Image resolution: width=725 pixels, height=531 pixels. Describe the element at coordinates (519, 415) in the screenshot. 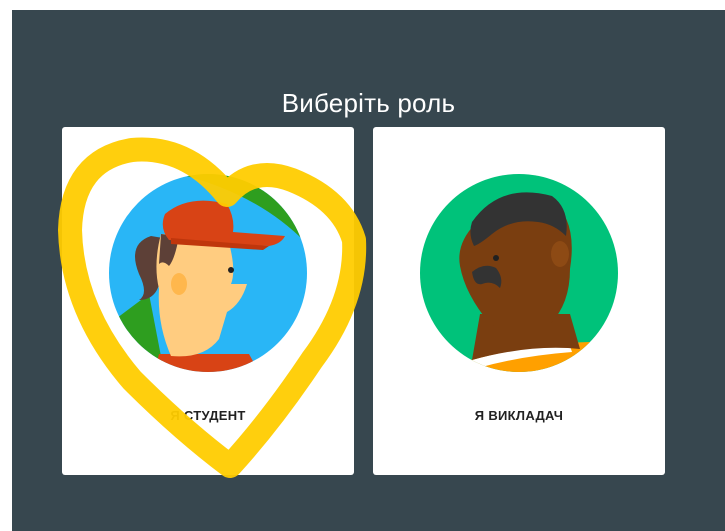

I see `teacher-role-label: Я ВИКЛАДАЧ` at that location.